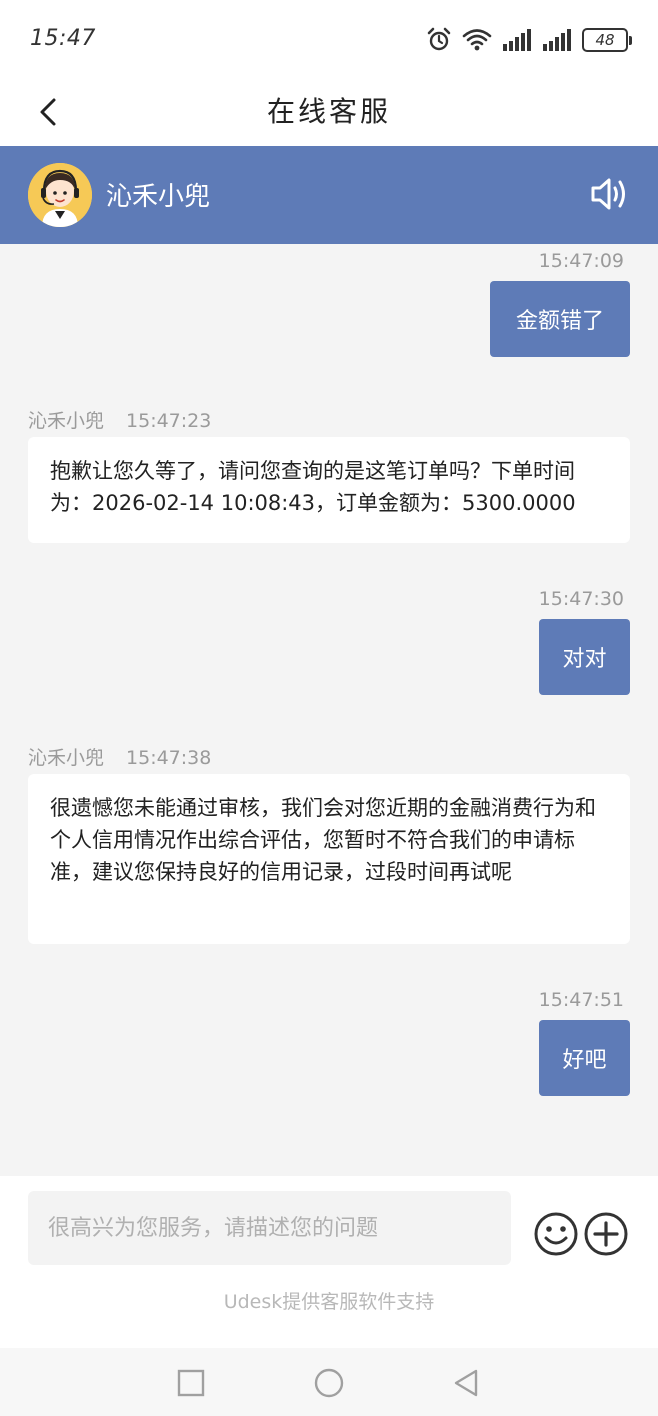 The width and height of the screenshot is (658, 1416). I want to click on agent-avatar-icon, so click(60, 195).